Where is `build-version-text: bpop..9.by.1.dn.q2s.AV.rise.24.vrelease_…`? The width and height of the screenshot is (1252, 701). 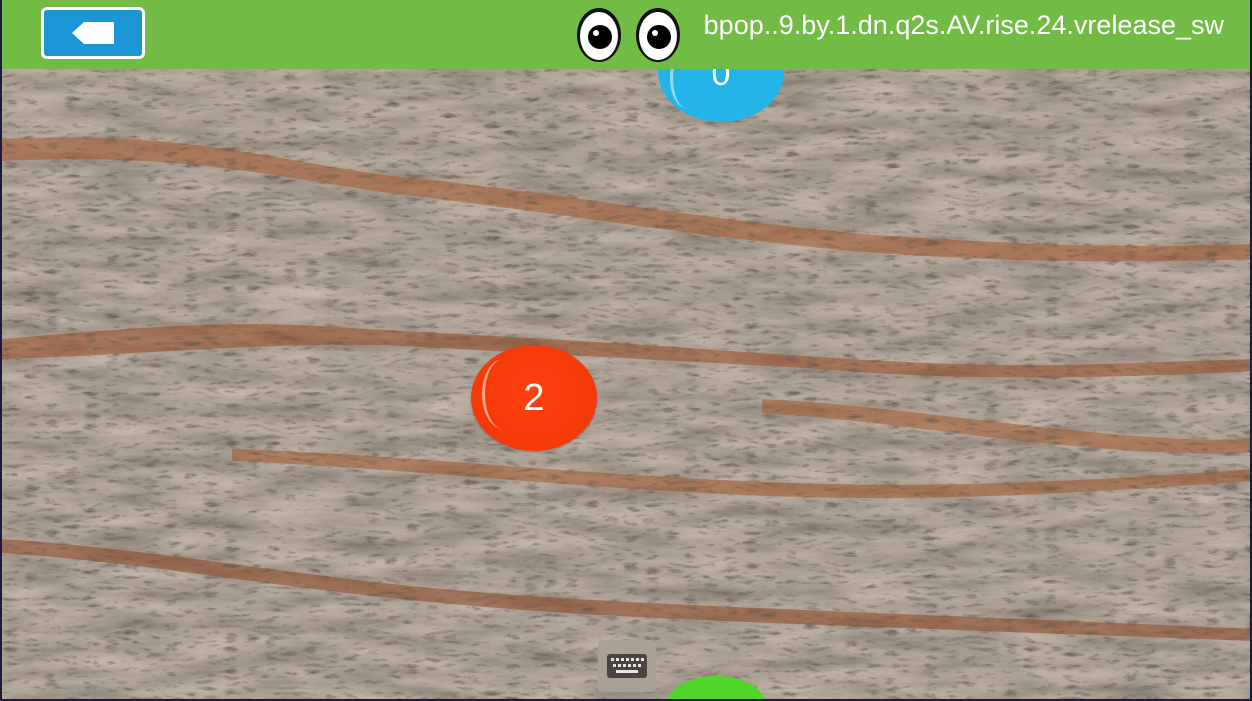 build-version-text: bpop..9.by.1.dn.q2s.AV.rise.24.vrelease_… is located at coordinates (964, 25).